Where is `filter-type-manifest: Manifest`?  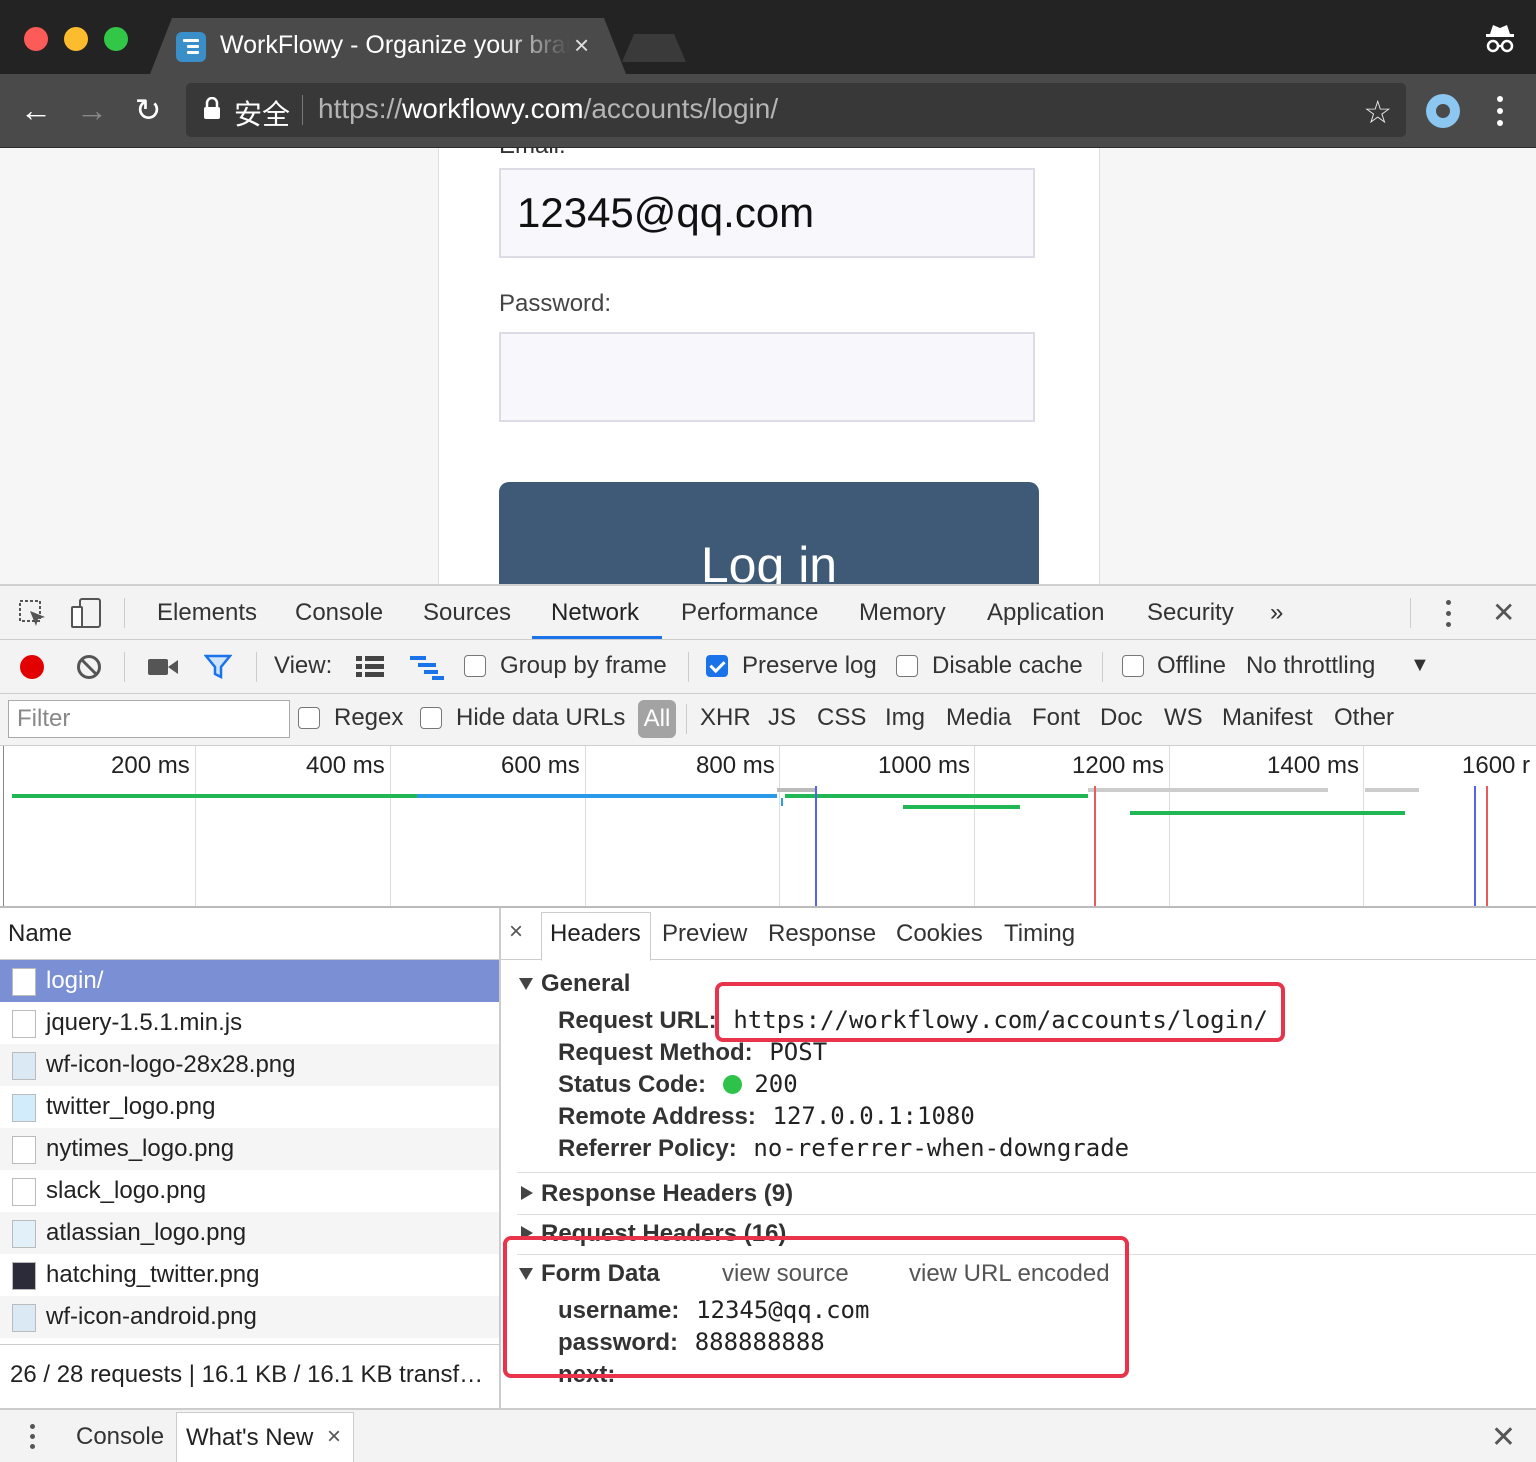
filter-type-manifest: Manifest is located at coordinates (1267, 718).